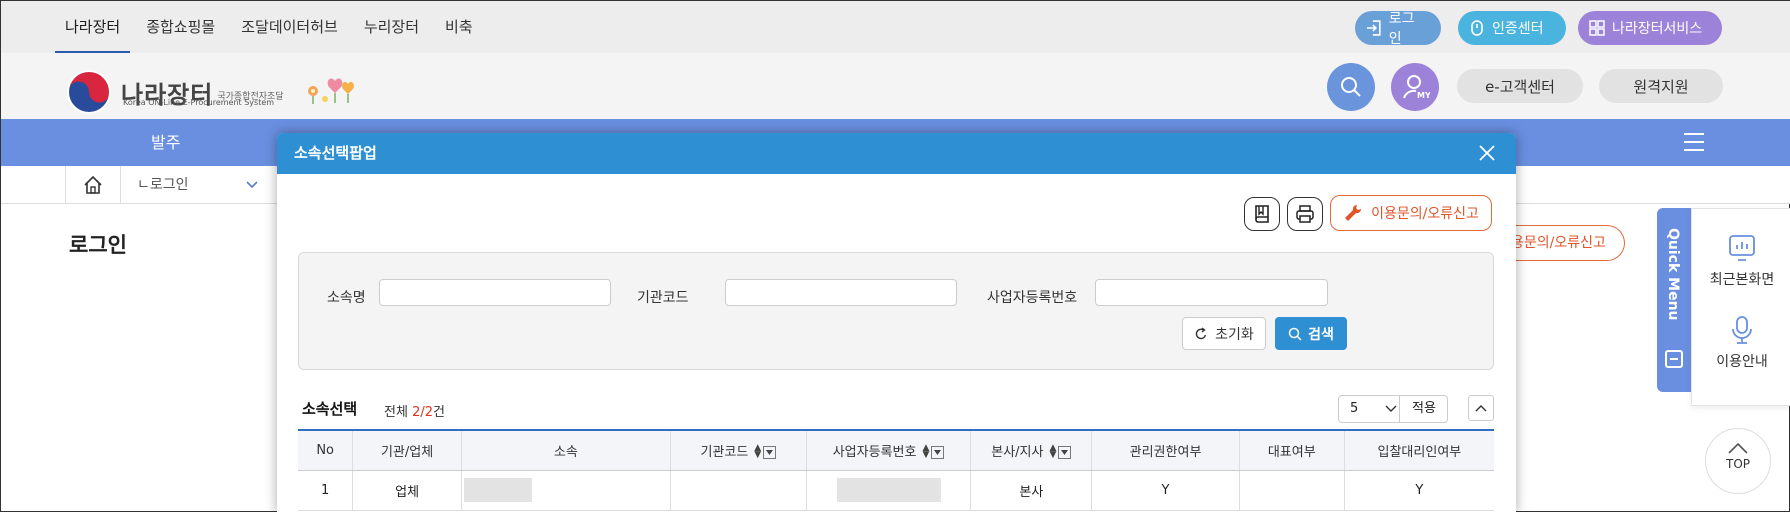 The width and height of the screenshot is (1790, 512). Describe the element at coordinates (566, 490) in the screenshot. I see `cell-affiliation` at that location.